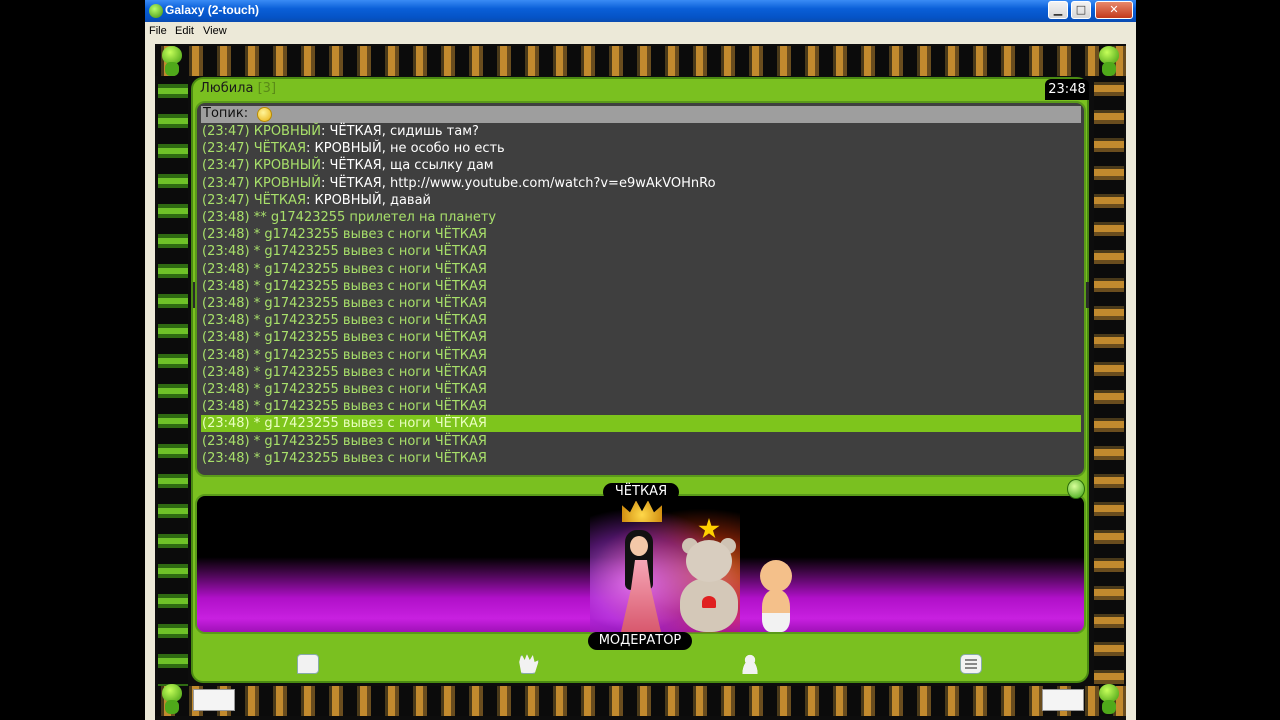  What do you see at coordinates (1063, 700) in the screenshot?
I see `right-input-box` at bounding box center [1063, 700].